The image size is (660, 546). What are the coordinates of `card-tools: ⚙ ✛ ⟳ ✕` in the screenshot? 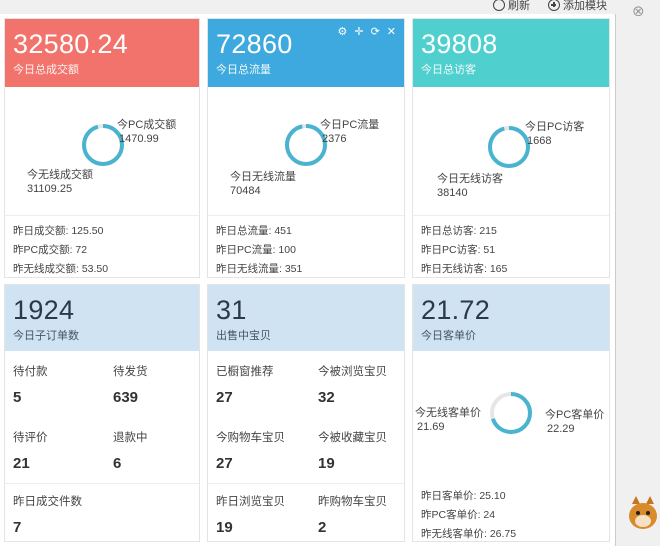 It's located at (366, 31).